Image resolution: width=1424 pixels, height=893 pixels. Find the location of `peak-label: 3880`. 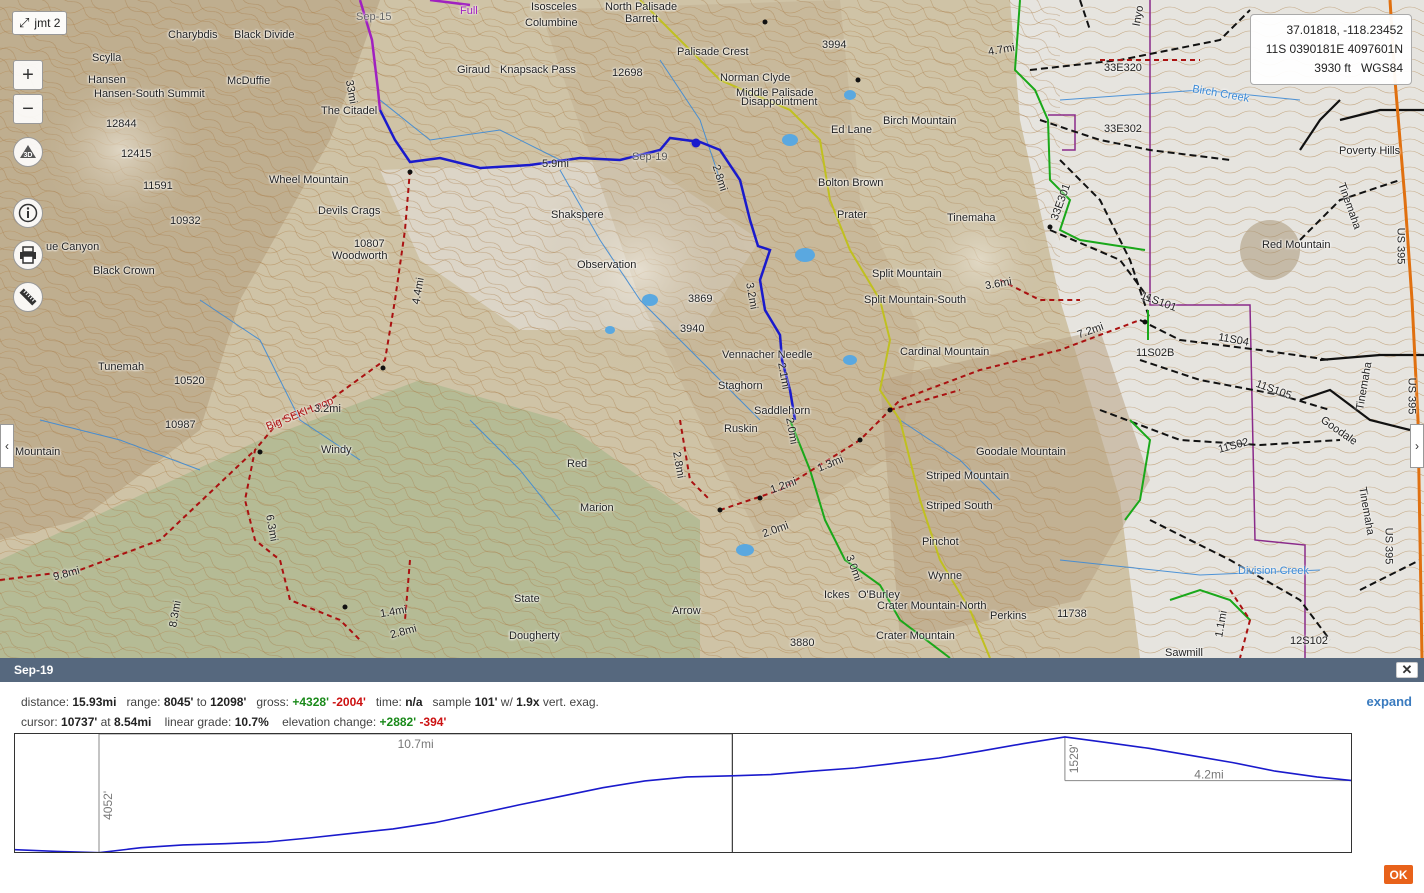

peak-label: 3880 is located at coordinates (802, 643).